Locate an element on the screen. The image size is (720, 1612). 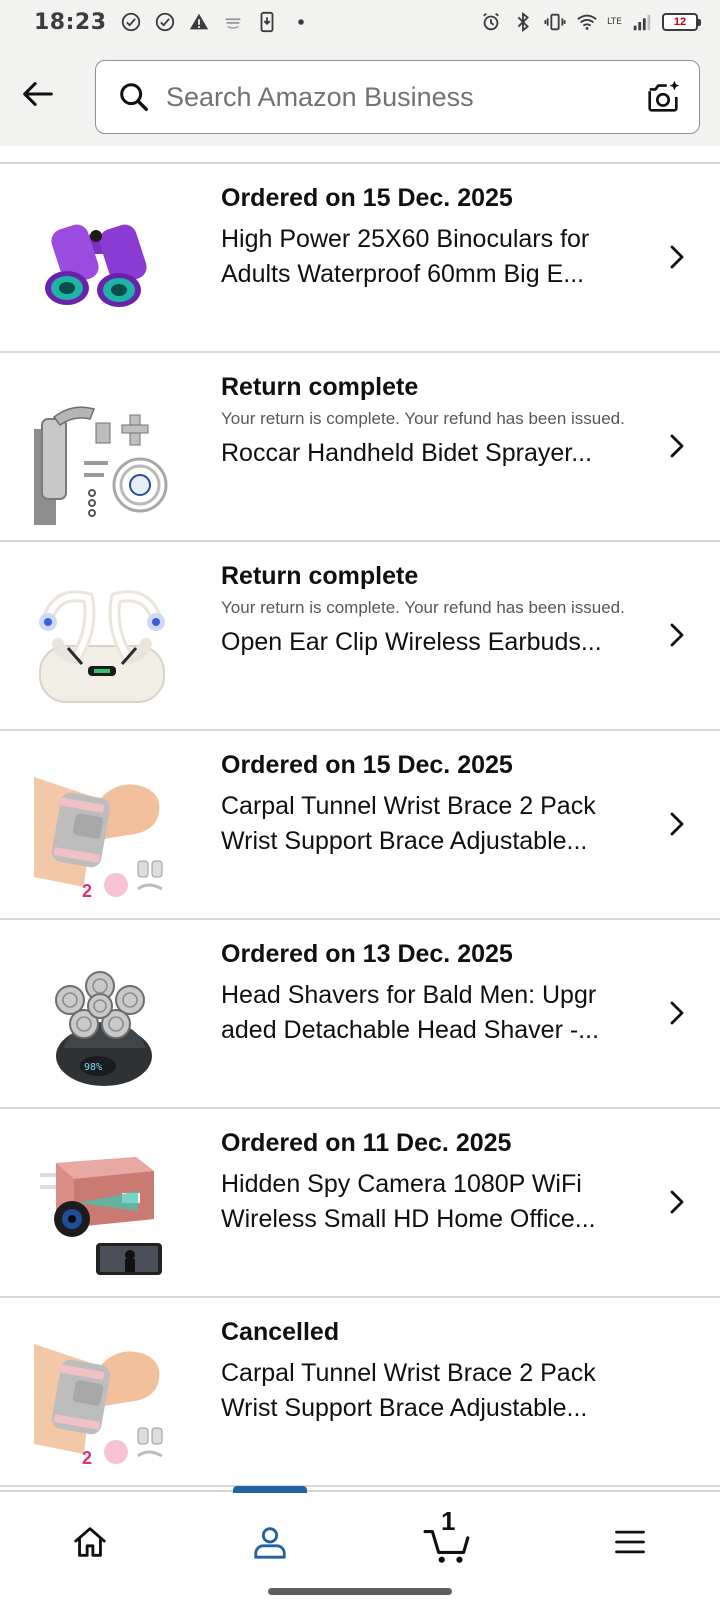
menu-icon is located at coordinates (630, 1542).